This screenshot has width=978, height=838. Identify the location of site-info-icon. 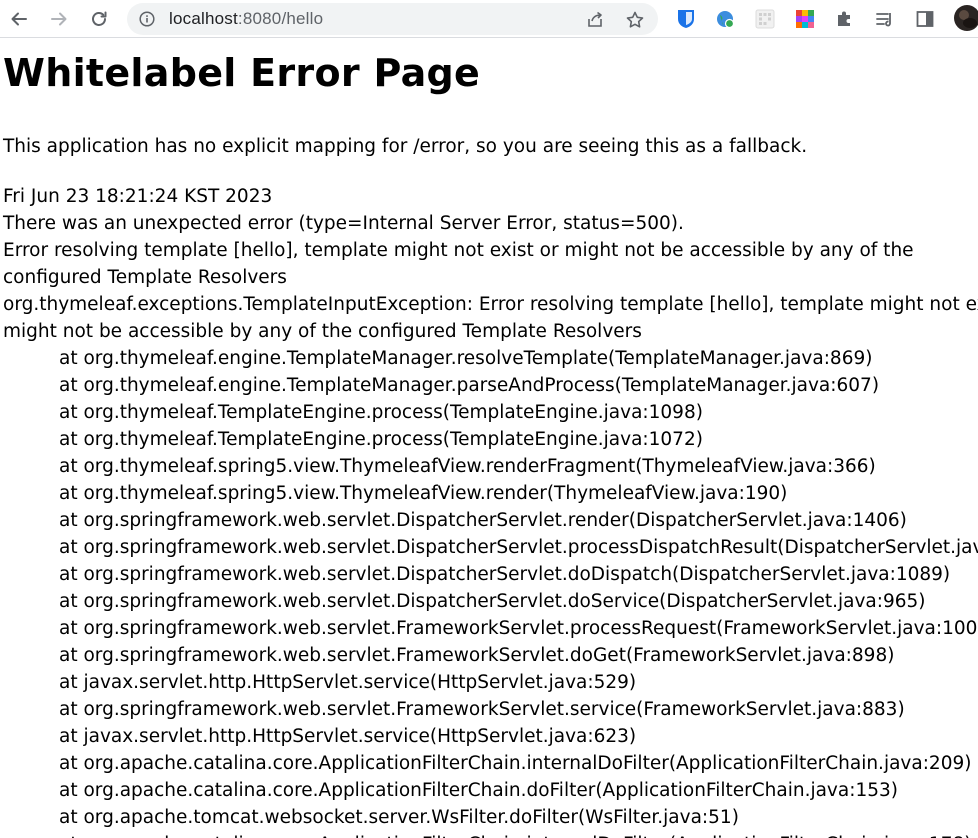
(147, 19).